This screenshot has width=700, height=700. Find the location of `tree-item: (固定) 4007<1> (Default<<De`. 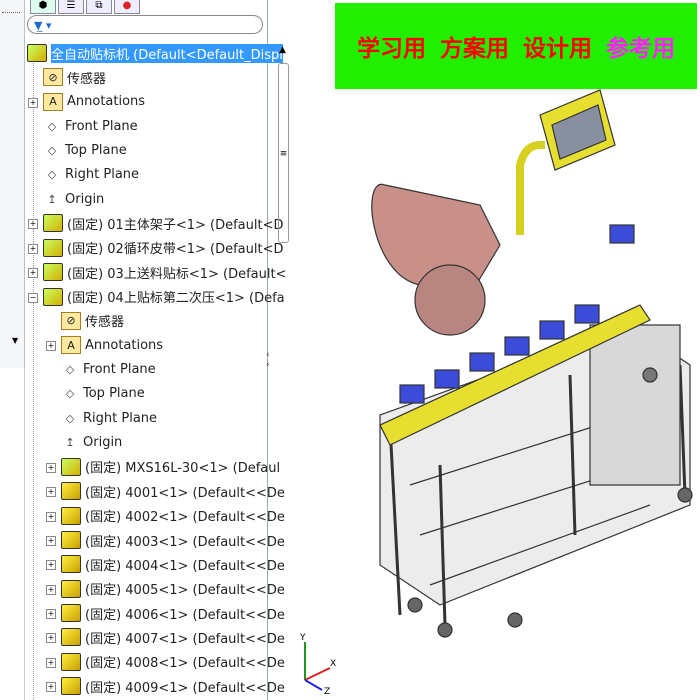

tree-item: (固定) 4007<1> (Default<<De is located at coordinates (173, 637).